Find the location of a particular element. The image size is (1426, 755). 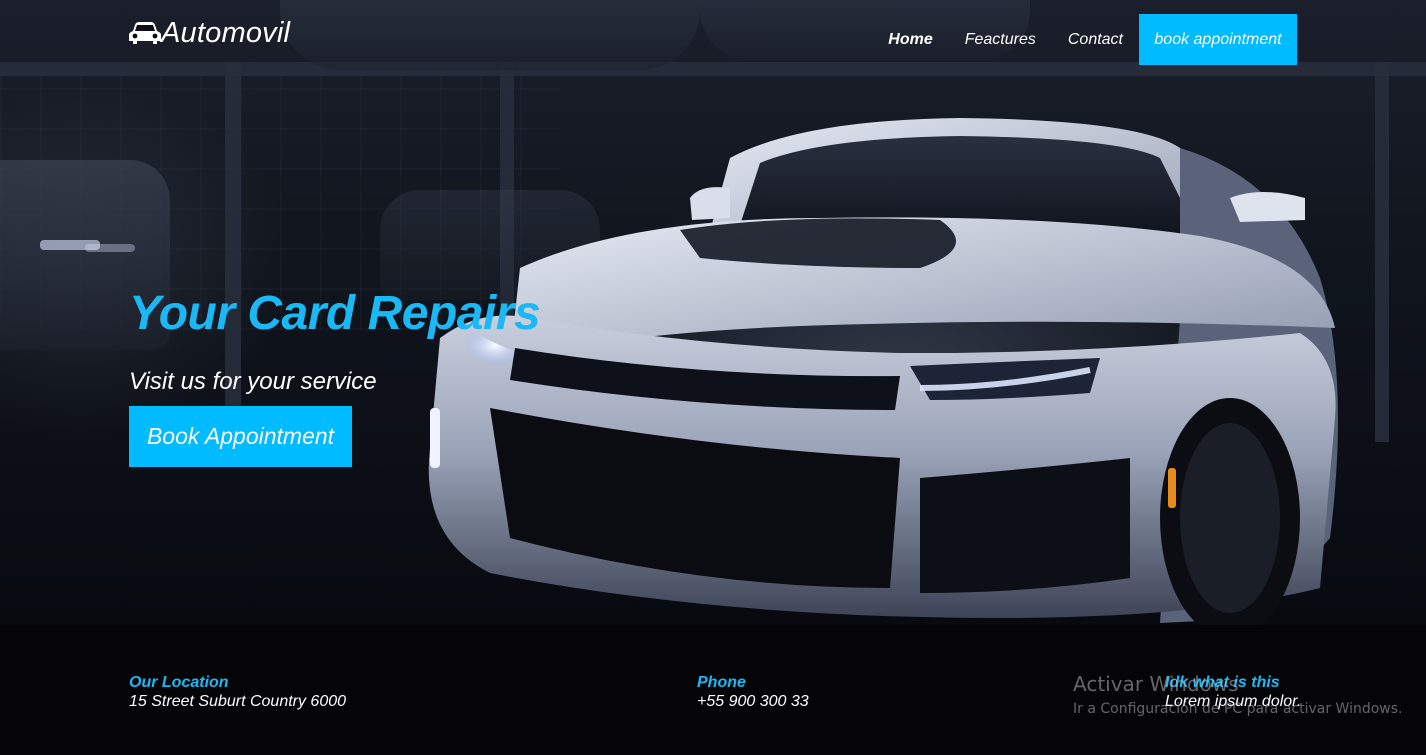

nav-item-feactures: Feactures is located at coordinates (1000, 40).